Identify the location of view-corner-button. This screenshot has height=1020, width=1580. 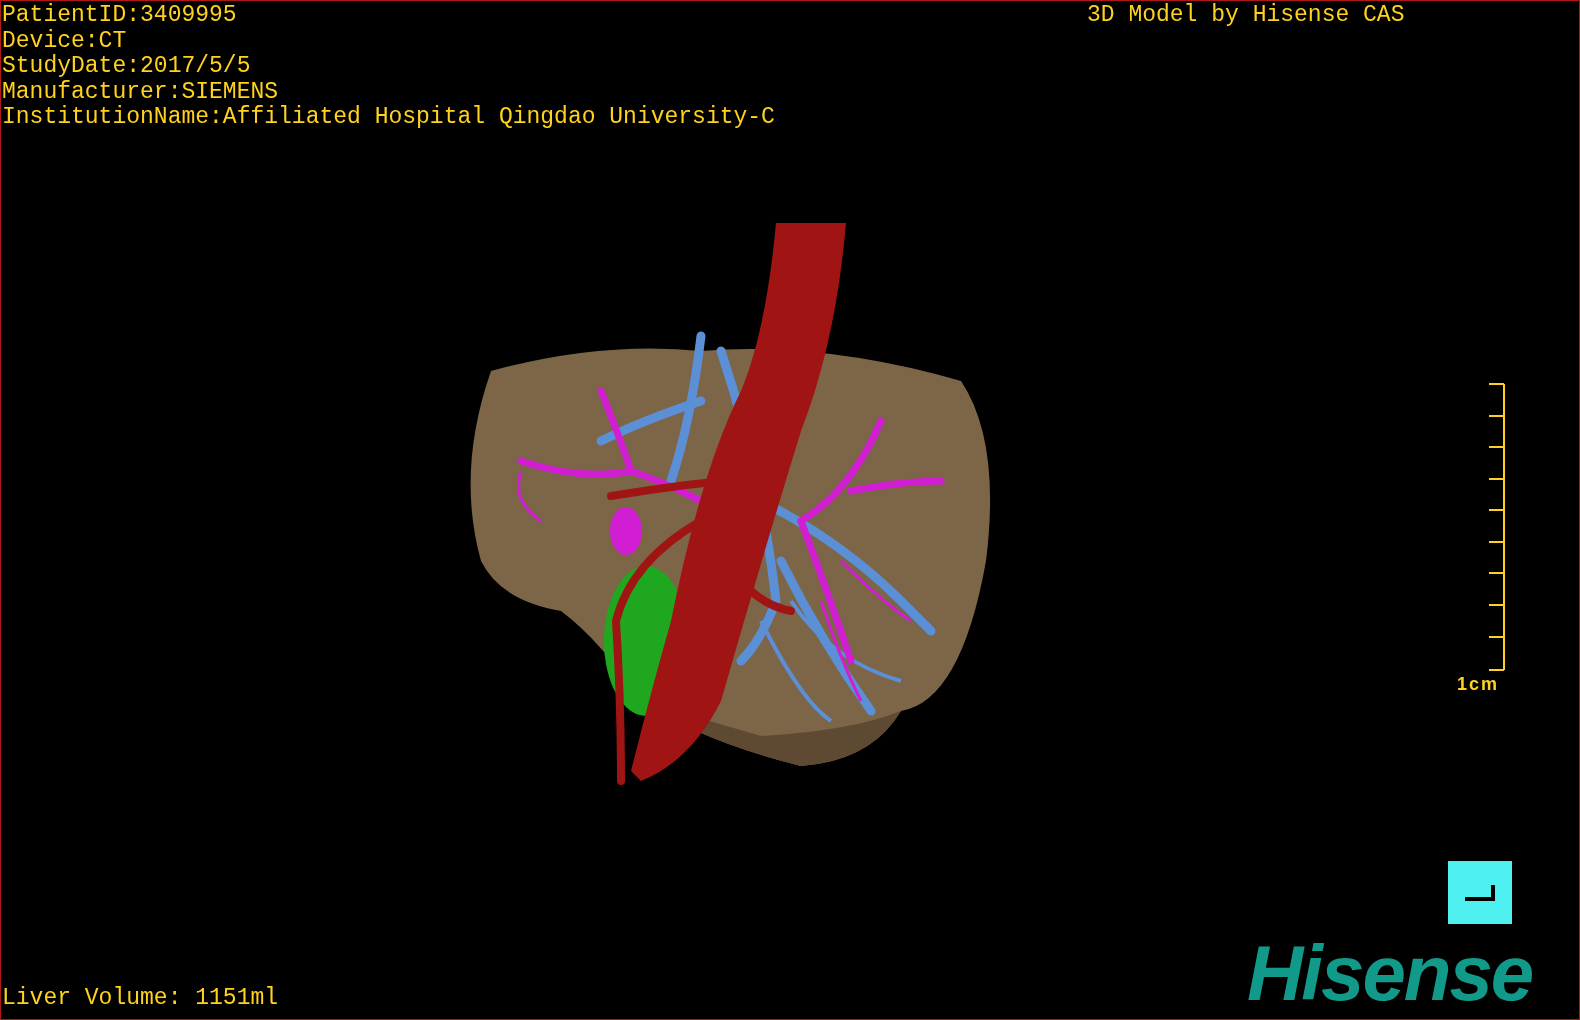
(1480, 892).